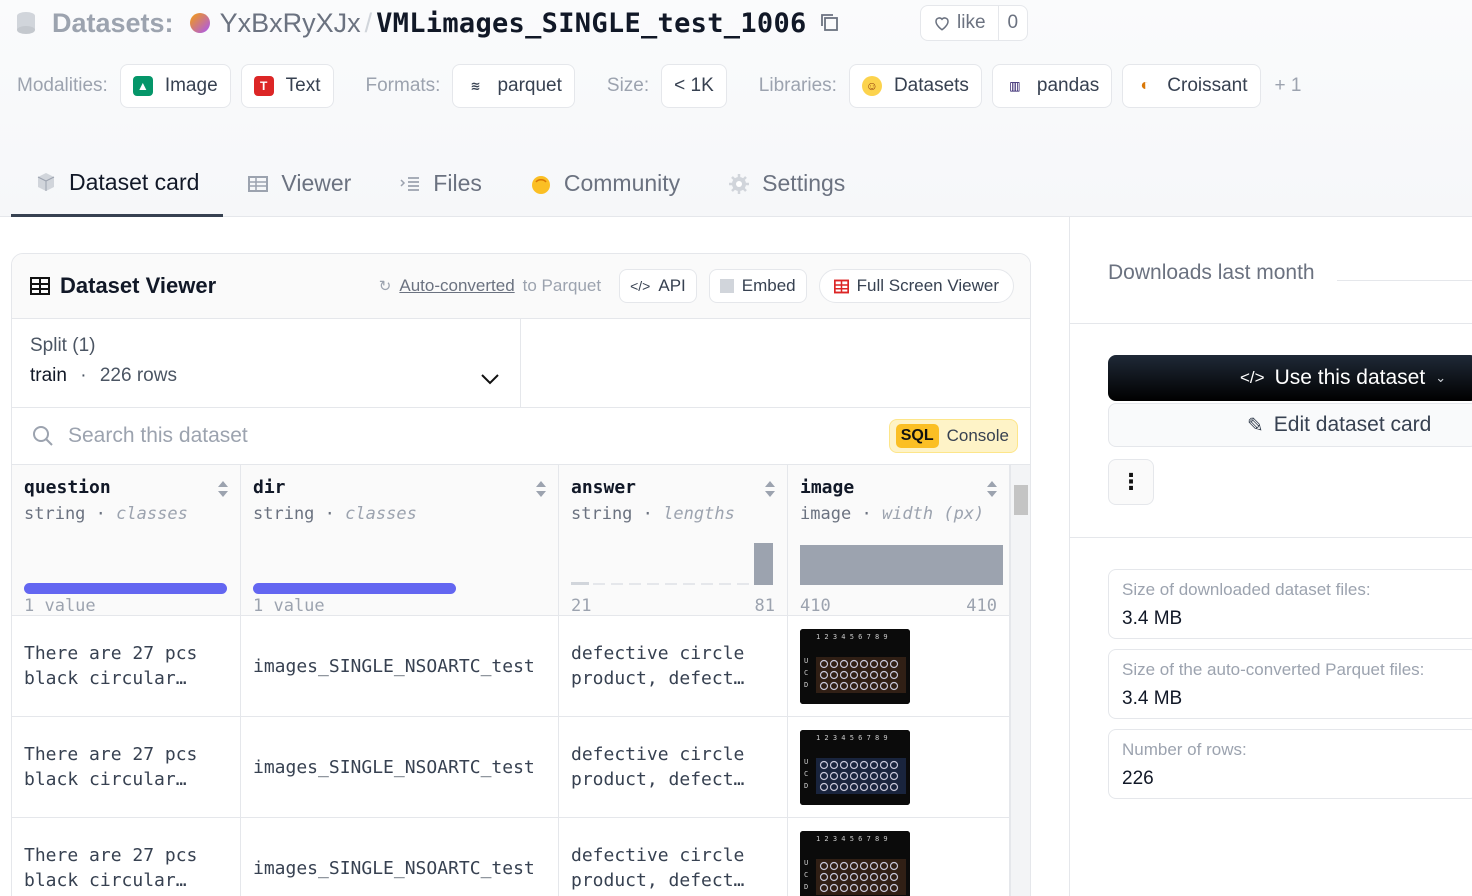 This screenshot has height=896, width=1472. Describe the element at coordinates (303, 85) in the screenshot. I see `tag-label: Text` at that location.